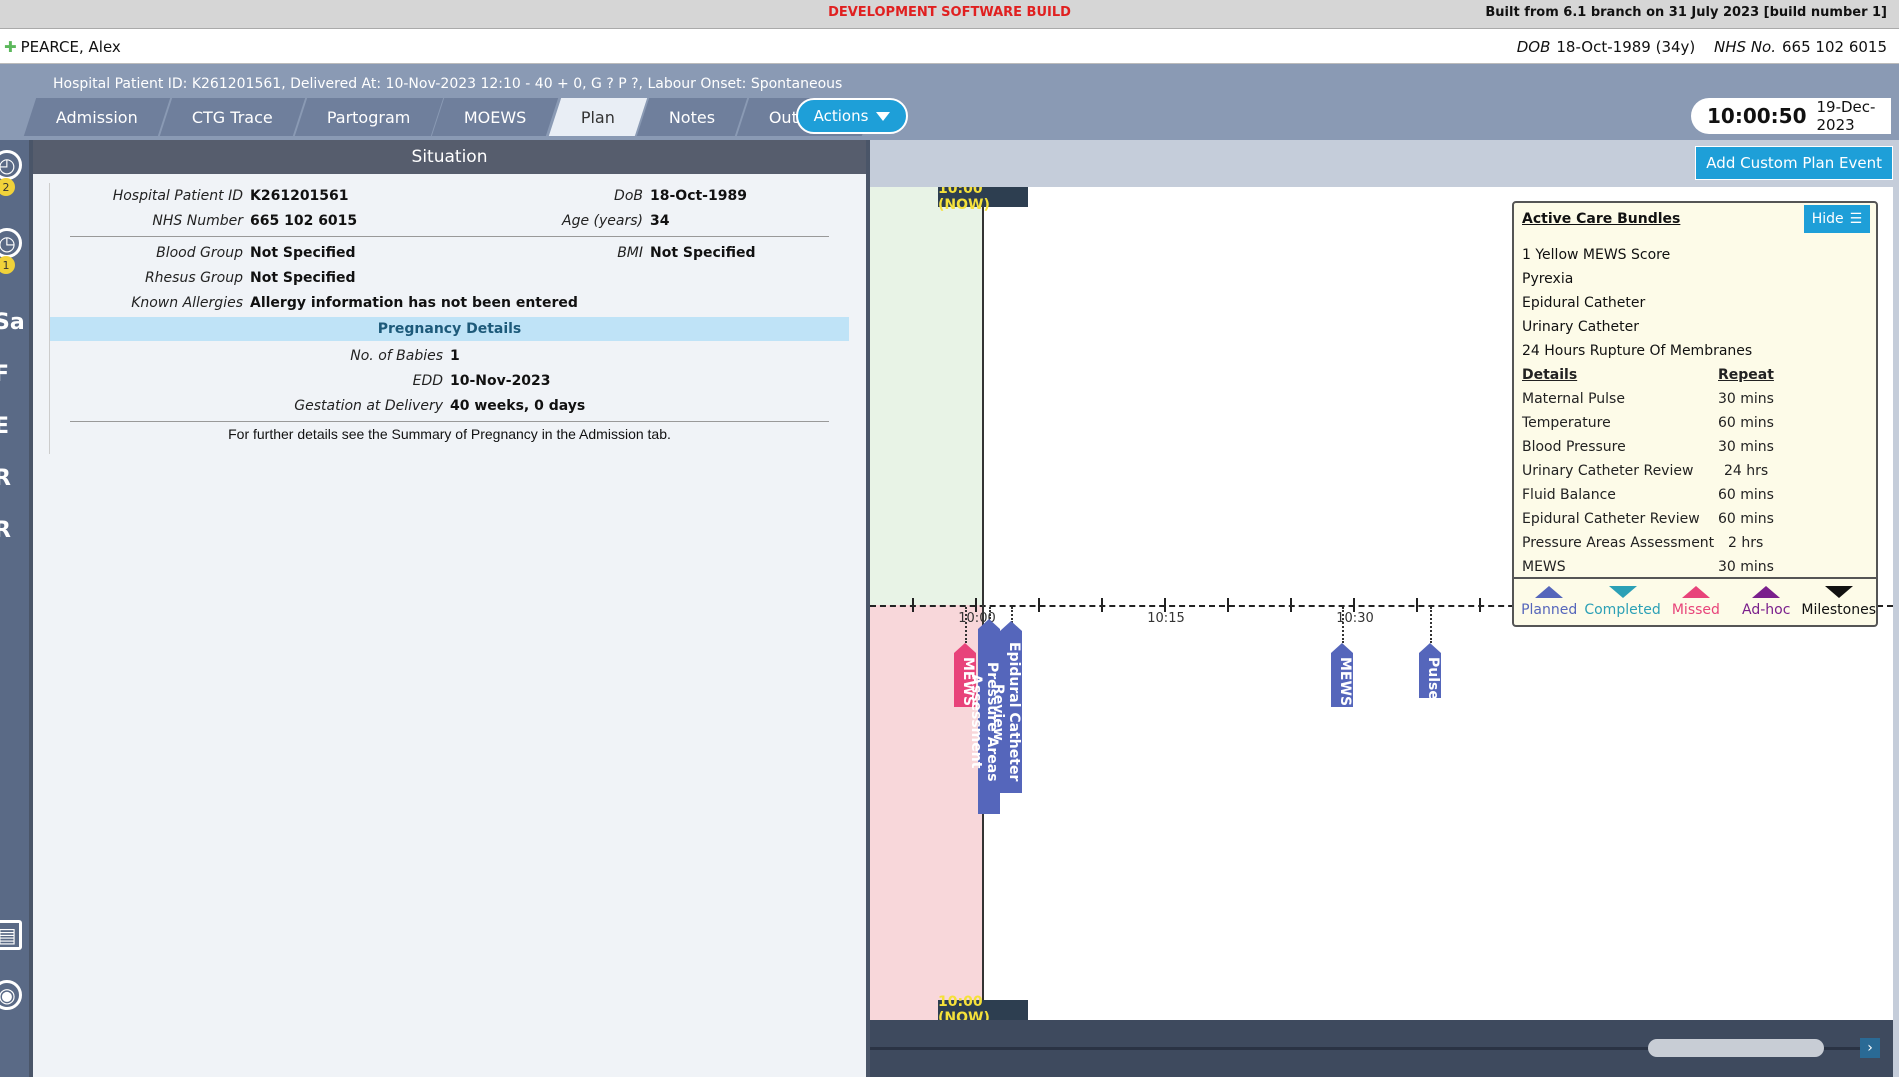 The height and width of the screenshot is (1077, 1899). I want to click on alarm-count-badge: 1, so click(7, 265).